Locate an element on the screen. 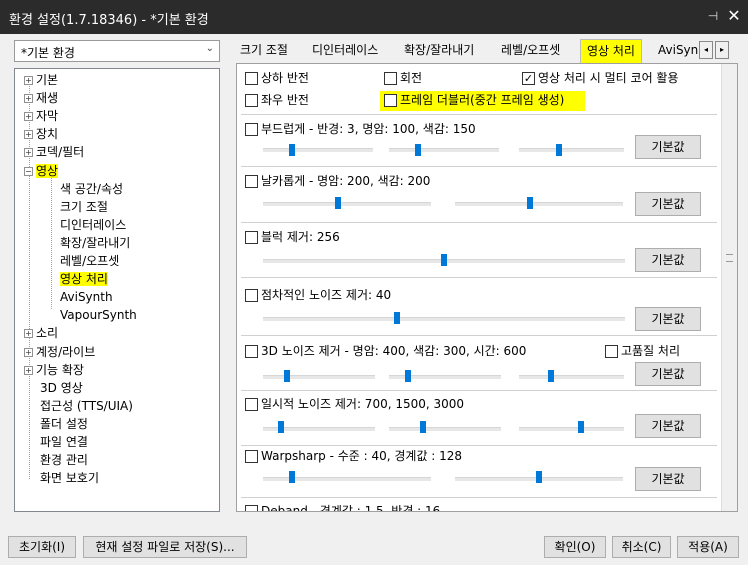 Image resolution: width=748 pixels, height=565 pixels. denoise-3d-contrast-slider is located at coordinates (319, 377).